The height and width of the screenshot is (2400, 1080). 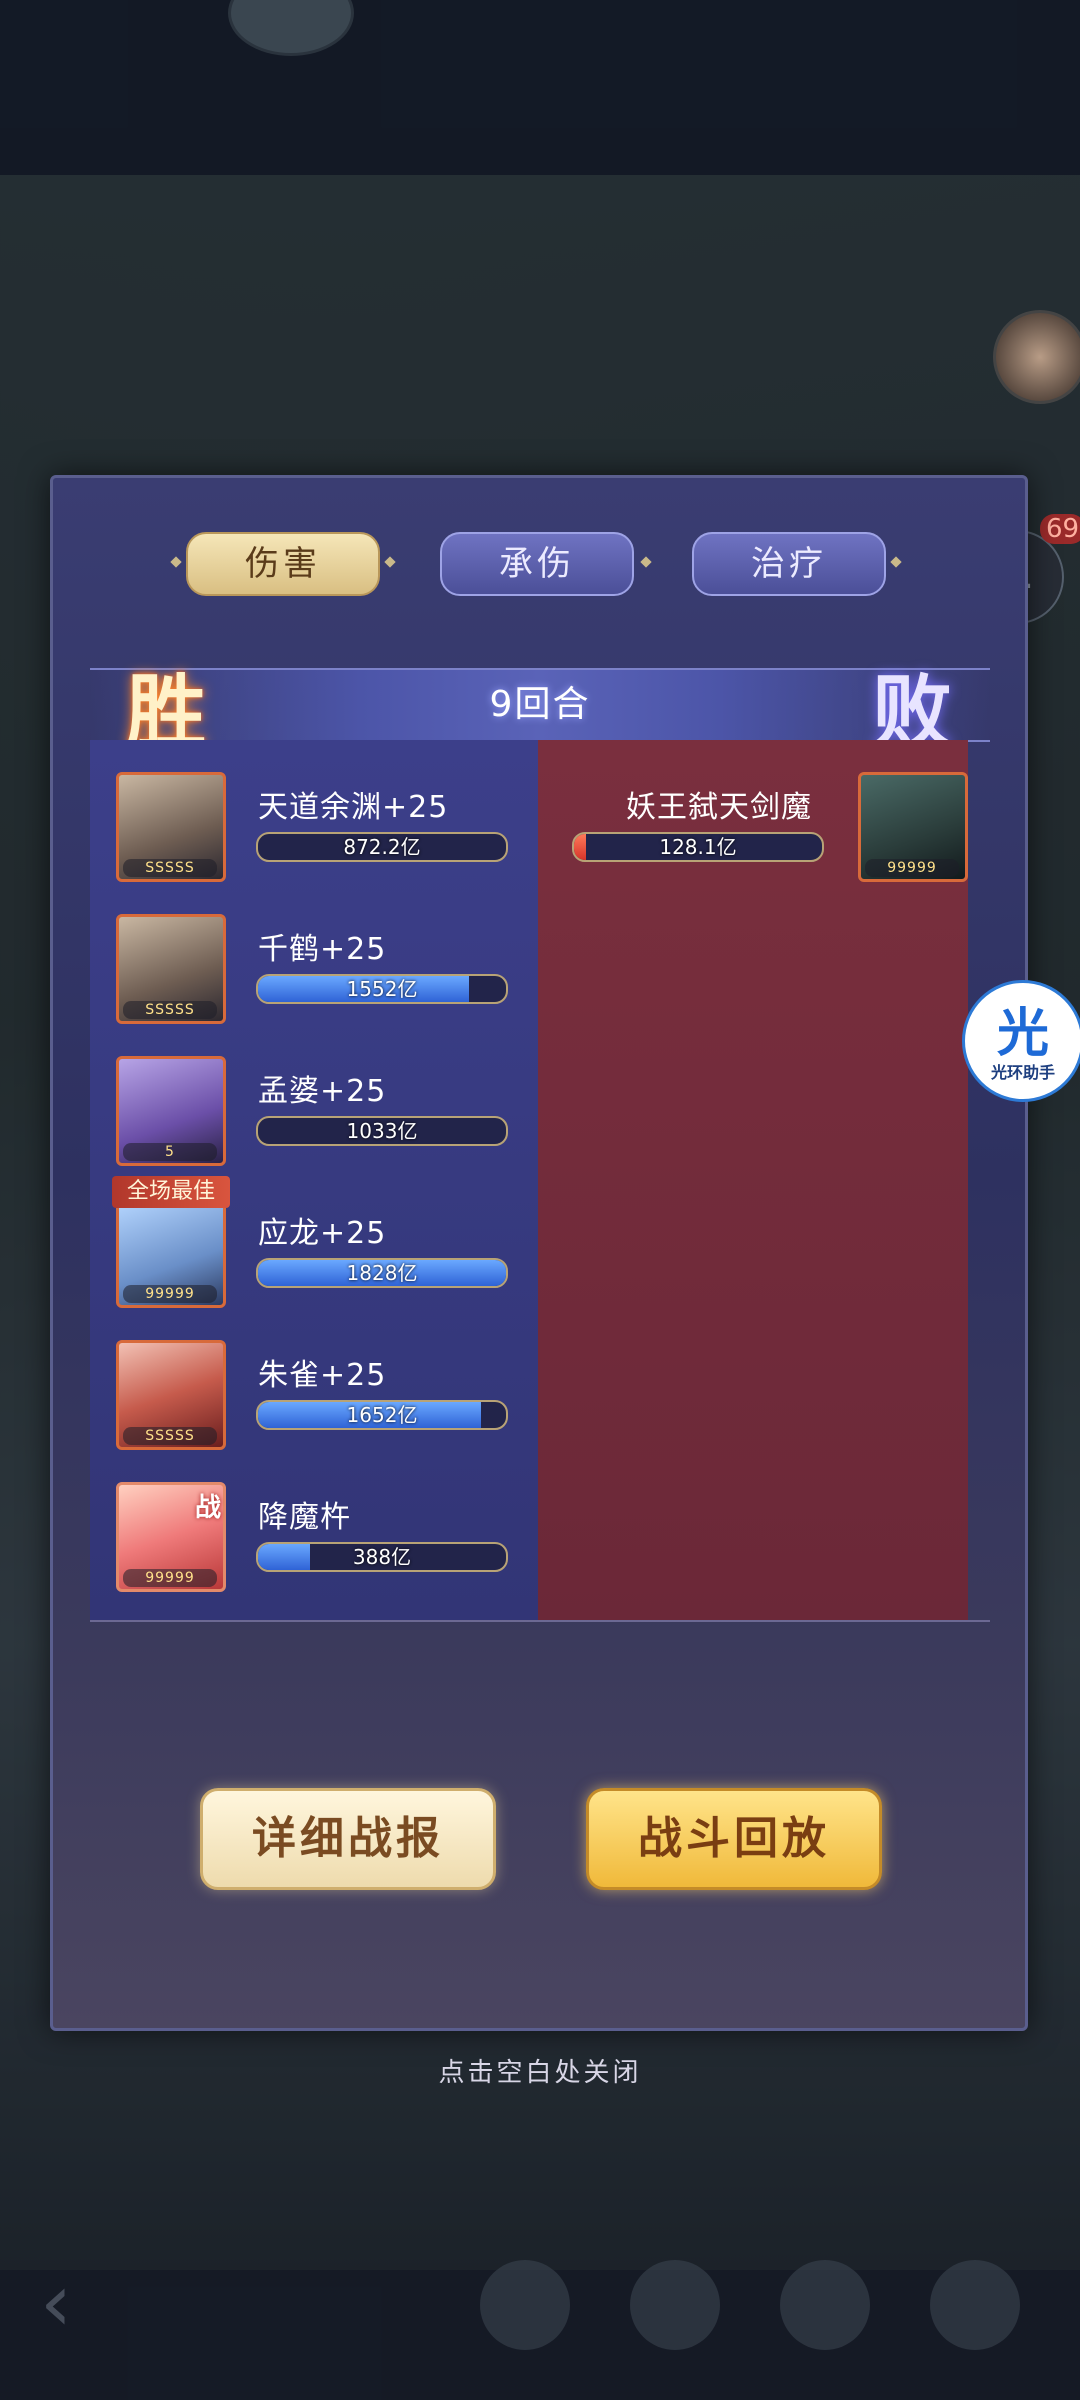 I want to click on hero-portrait: 5, so click(x=171, y=1111).